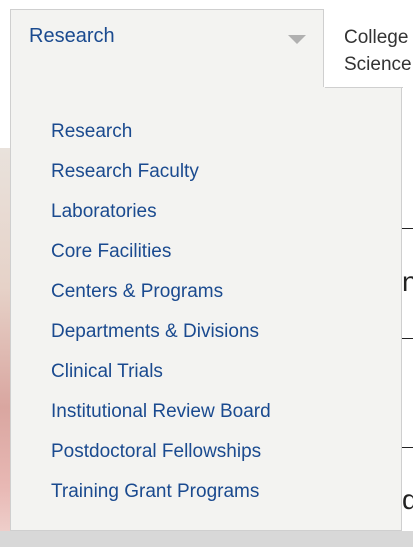  I want to click on menu-item-centers-programs: Centers & Programs, so click(161, 300).